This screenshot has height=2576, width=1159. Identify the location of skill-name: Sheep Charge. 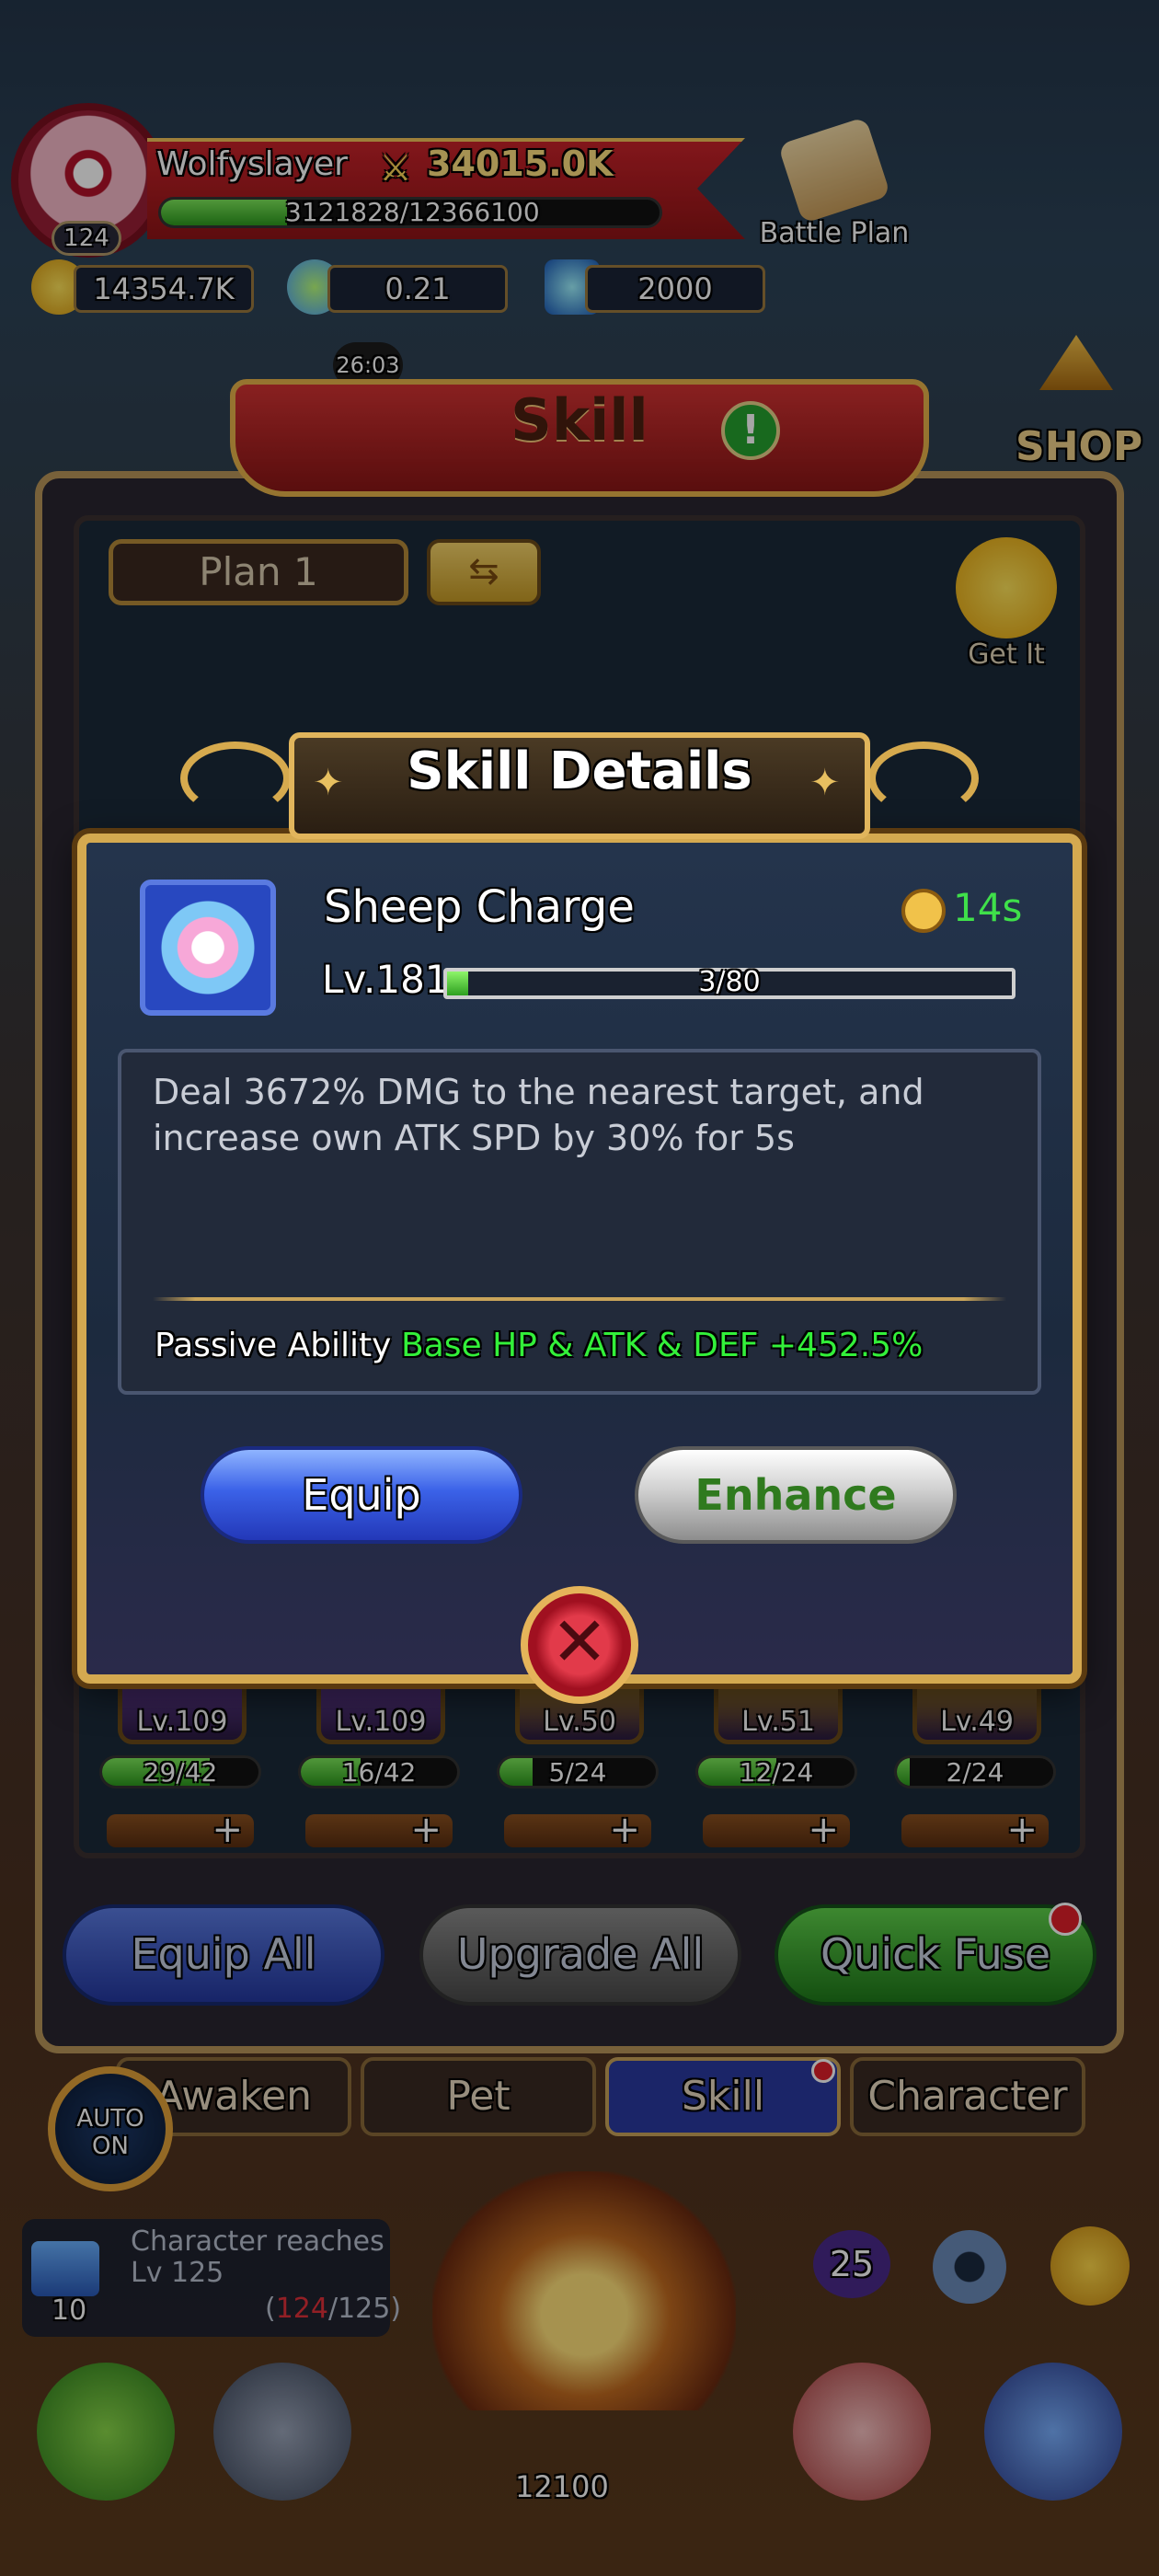
(479, 907).